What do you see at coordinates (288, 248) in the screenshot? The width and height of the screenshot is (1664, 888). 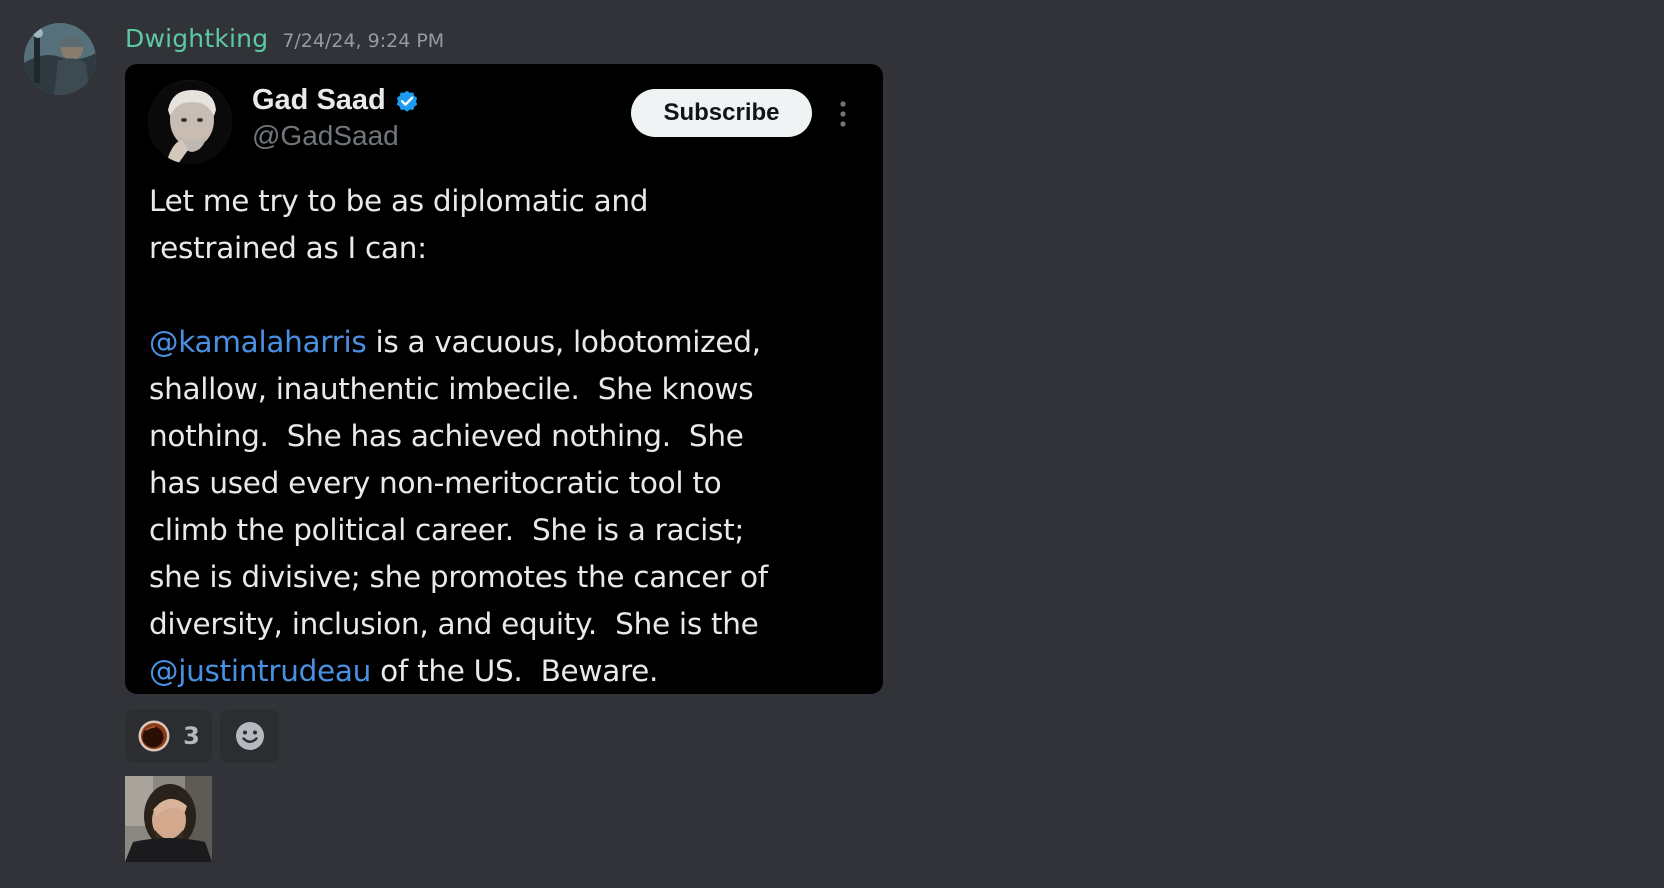 I see `tweet-text-segment: restrained as I can:` at bounding box center [288, 248].